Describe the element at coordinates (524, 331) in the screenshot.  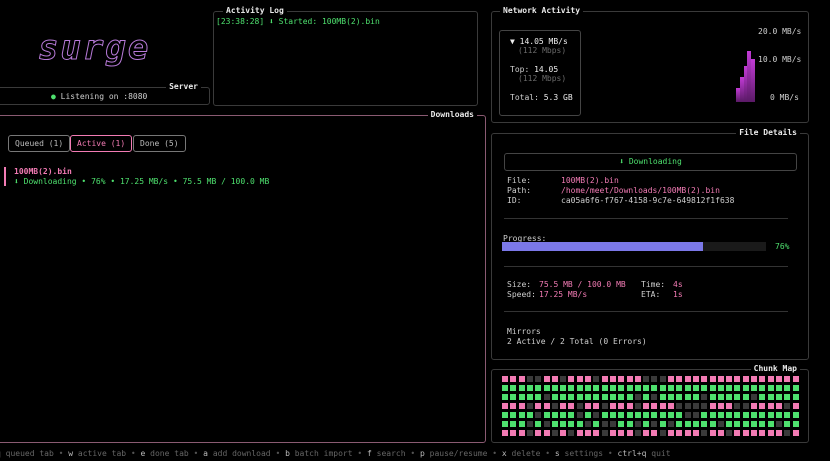
I see `mirrors-label: Mirrors` at that location.